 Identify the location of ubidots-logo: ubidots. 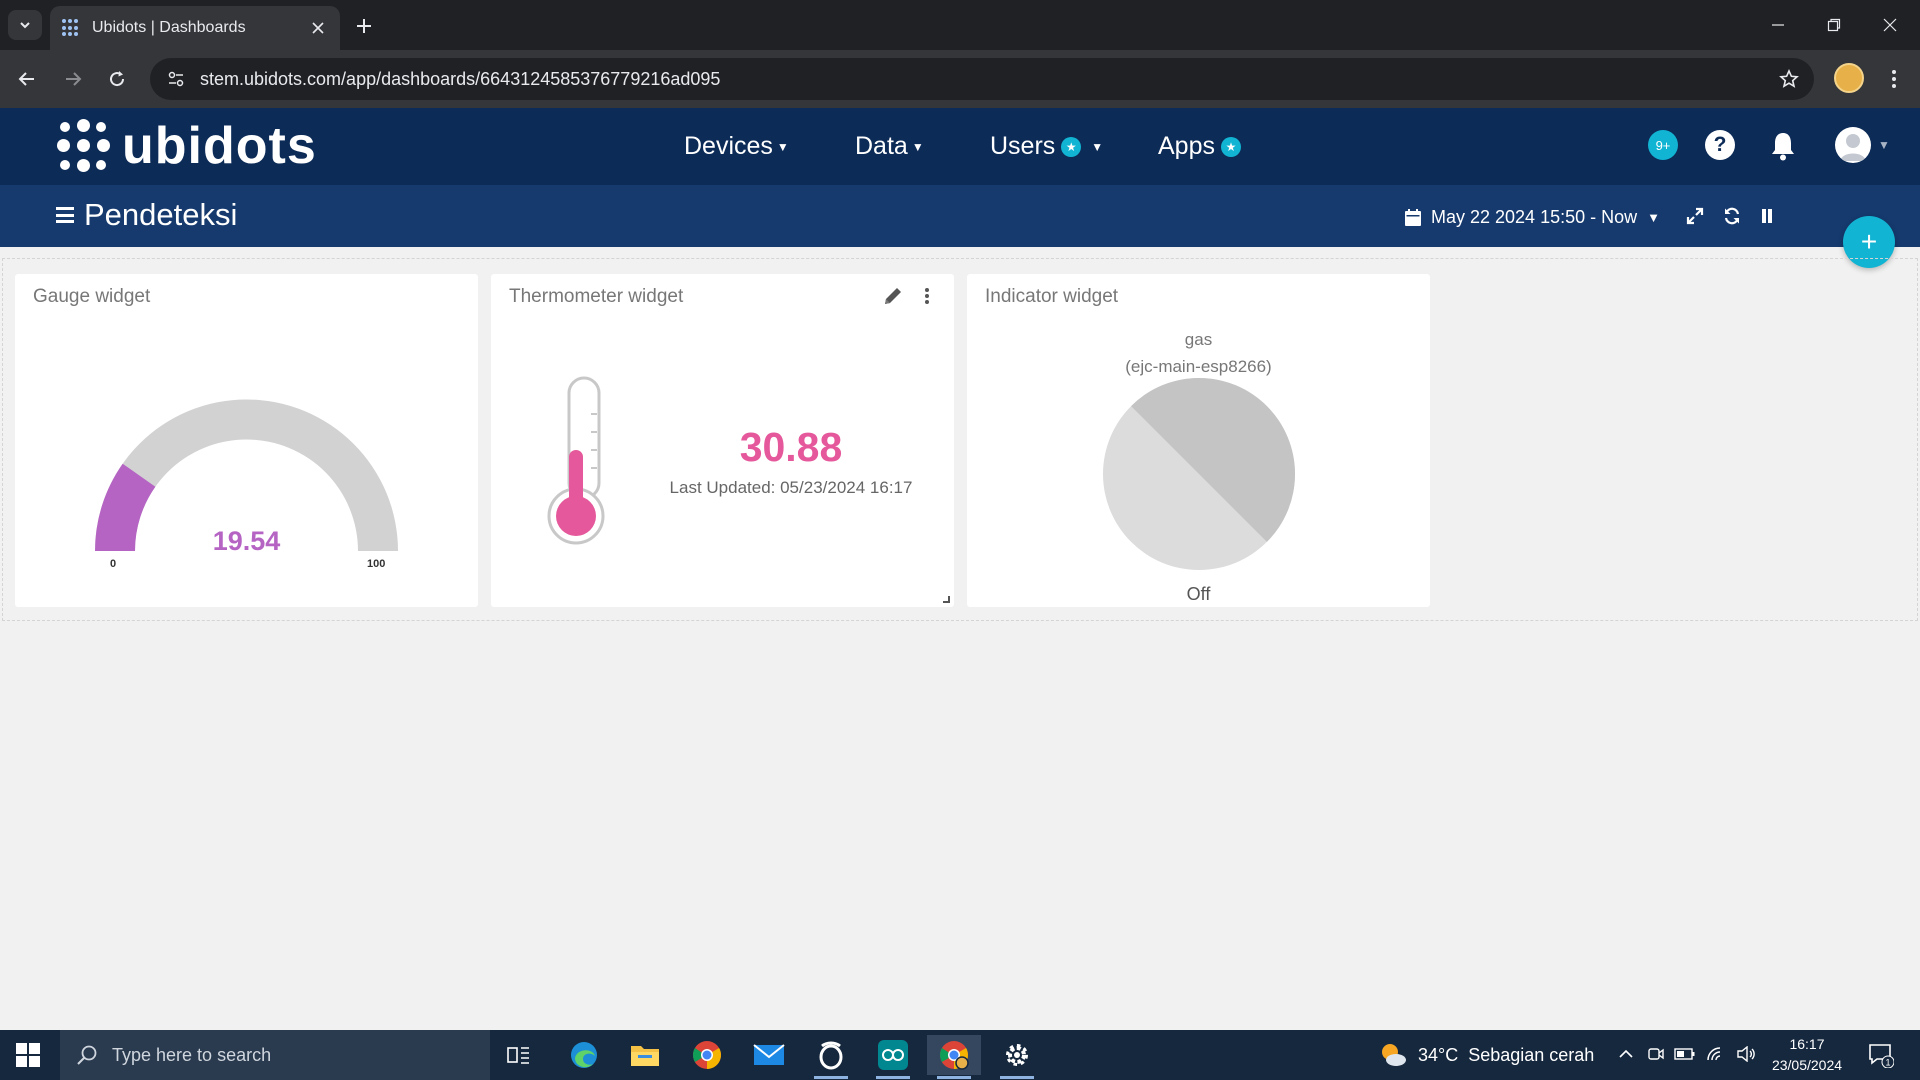
(186, 146).